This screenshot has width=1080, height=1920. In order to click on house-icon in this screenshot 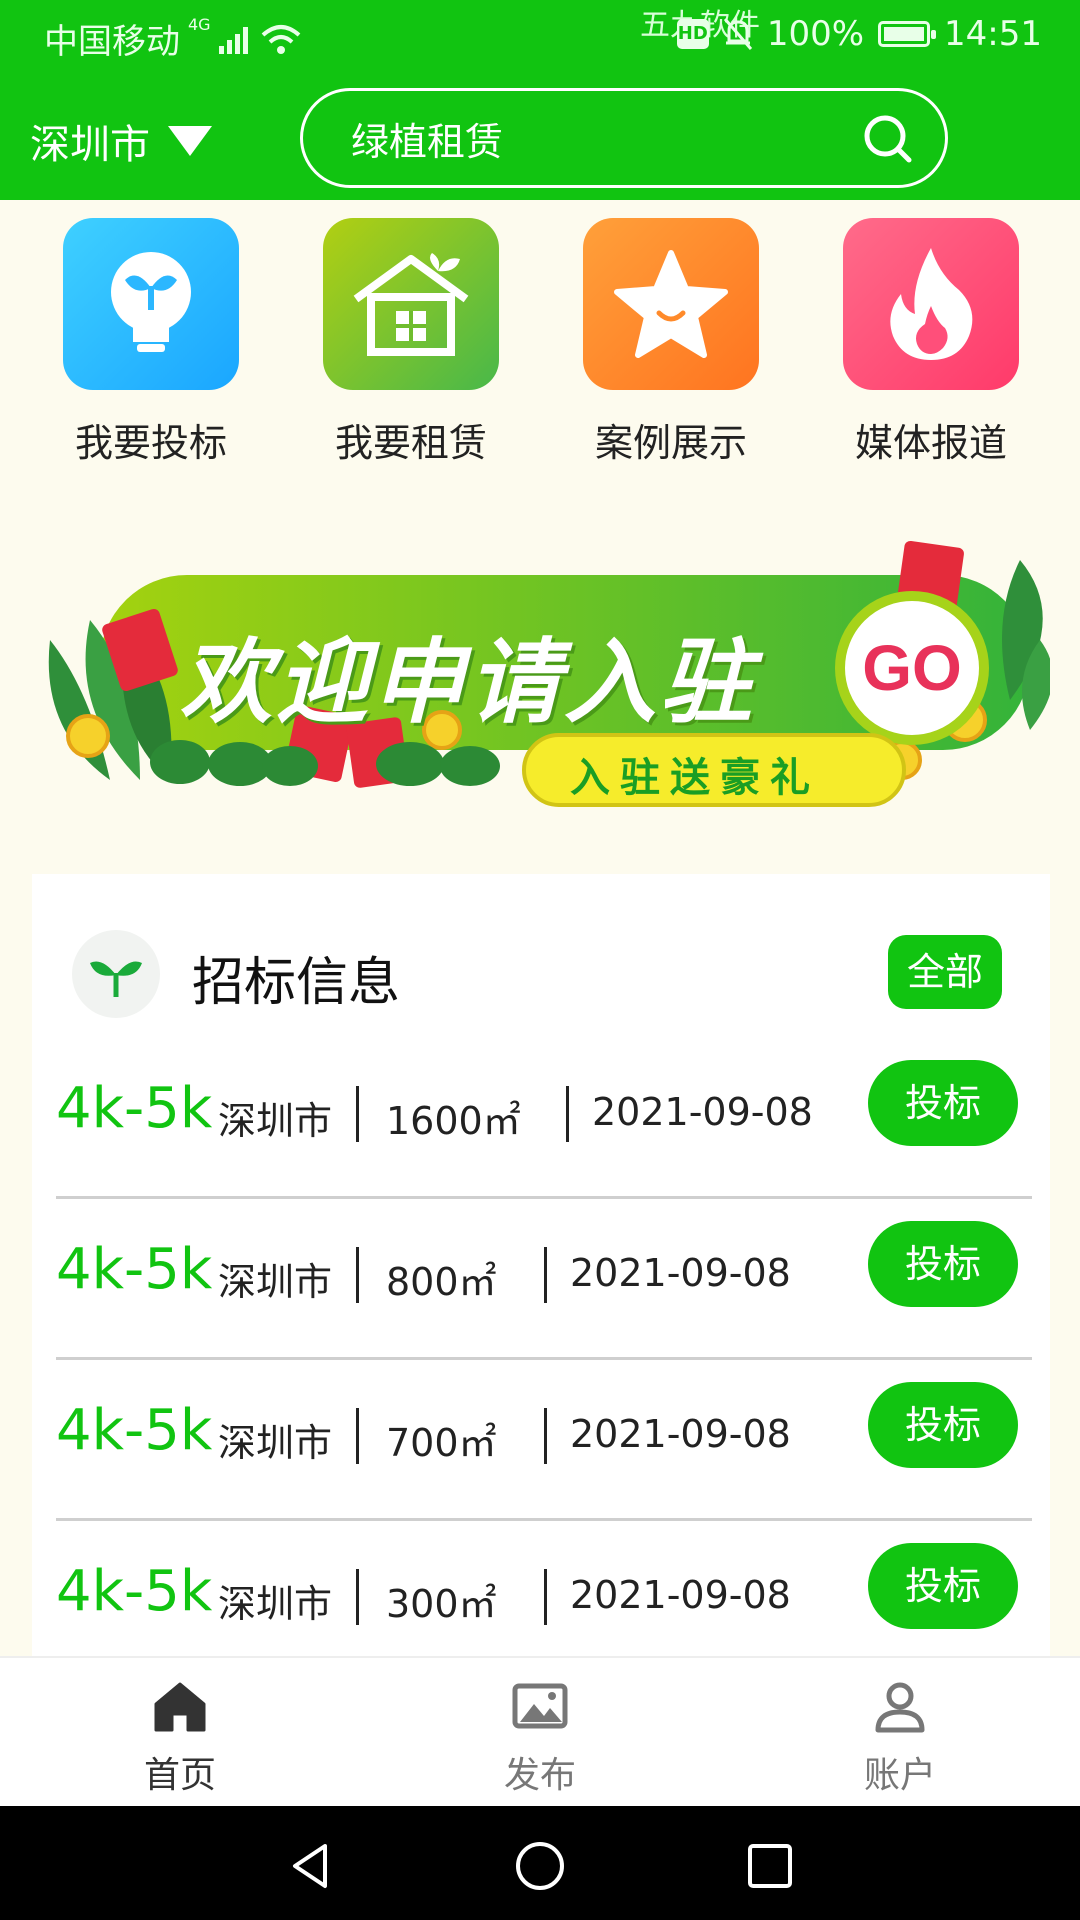, I will do `click(411, 304)`.